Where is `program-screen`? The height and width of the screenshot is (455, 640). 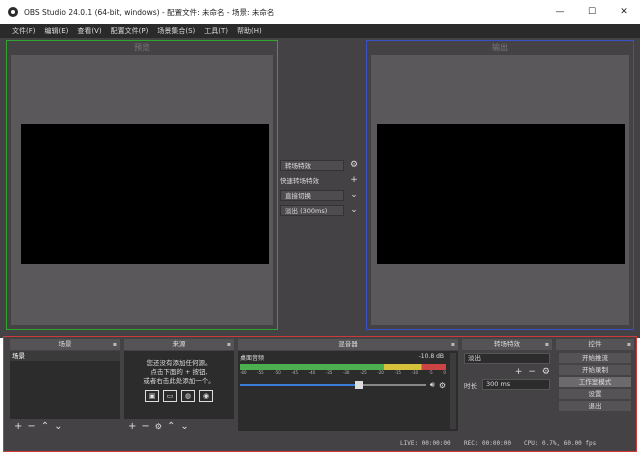 program-screen is located at coordinates (501, 194).